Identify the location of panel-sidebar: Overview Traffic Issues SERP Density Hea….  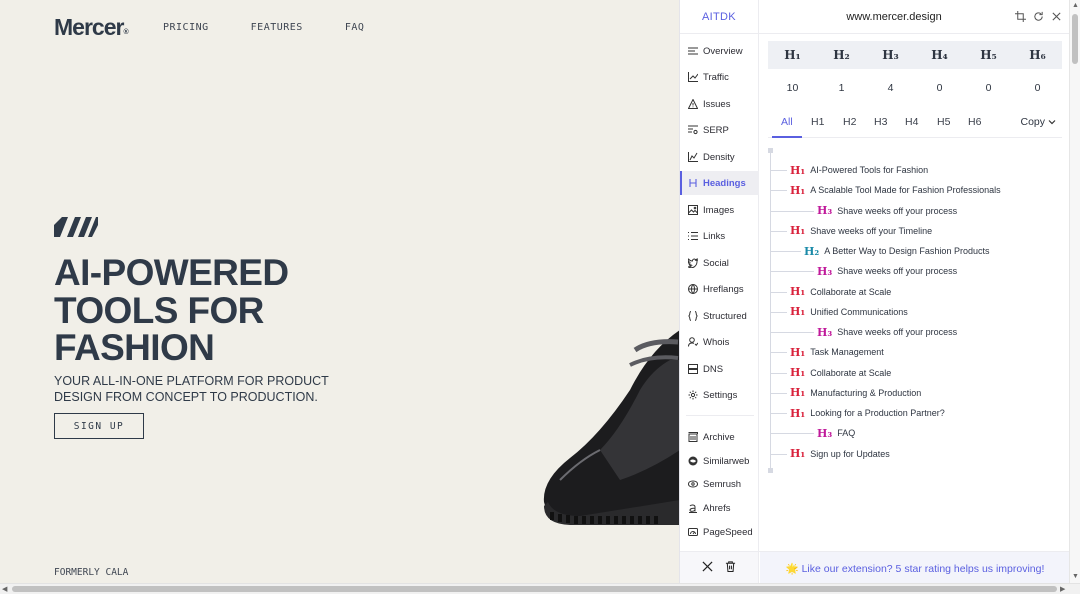
(719, 292).